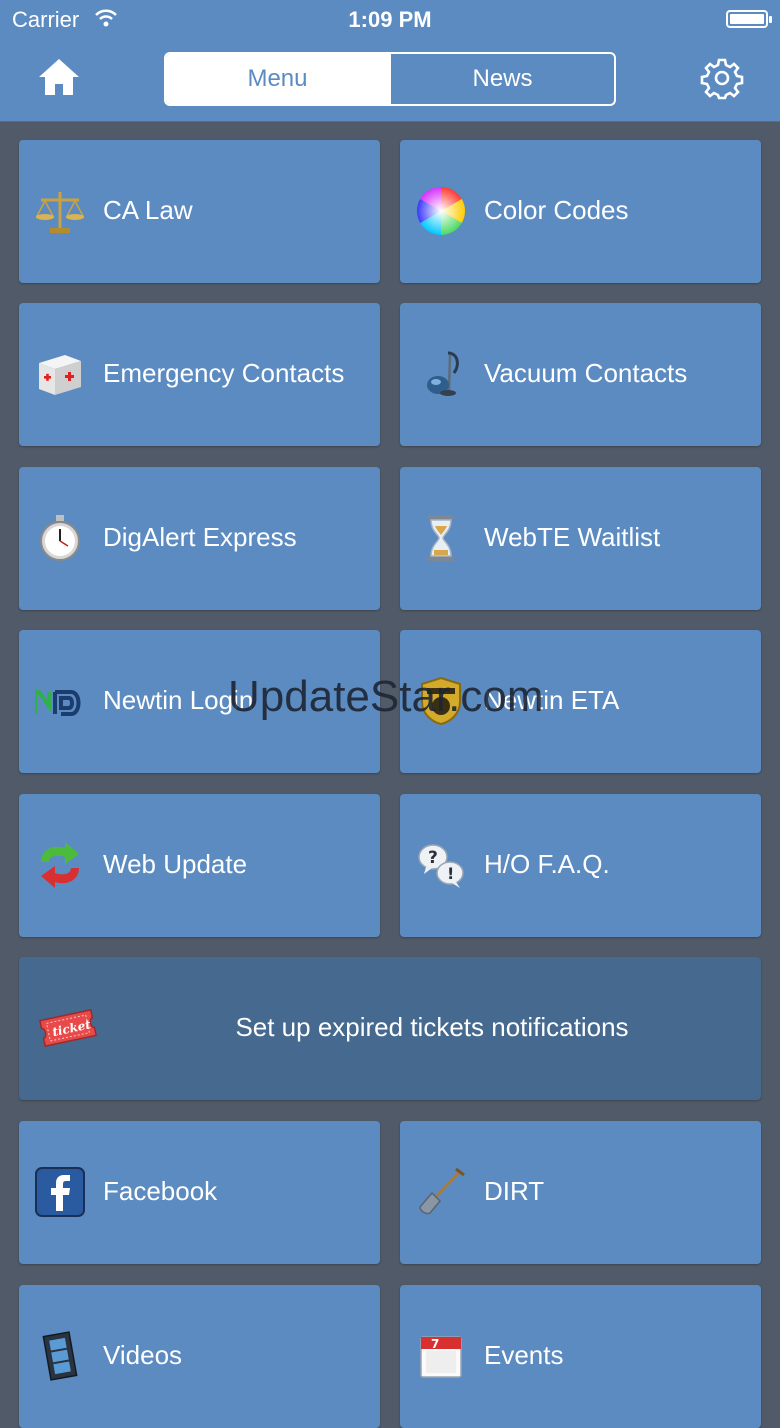  I want to click on tile-digalert-express: DigAlert Express, so click(199, 538).